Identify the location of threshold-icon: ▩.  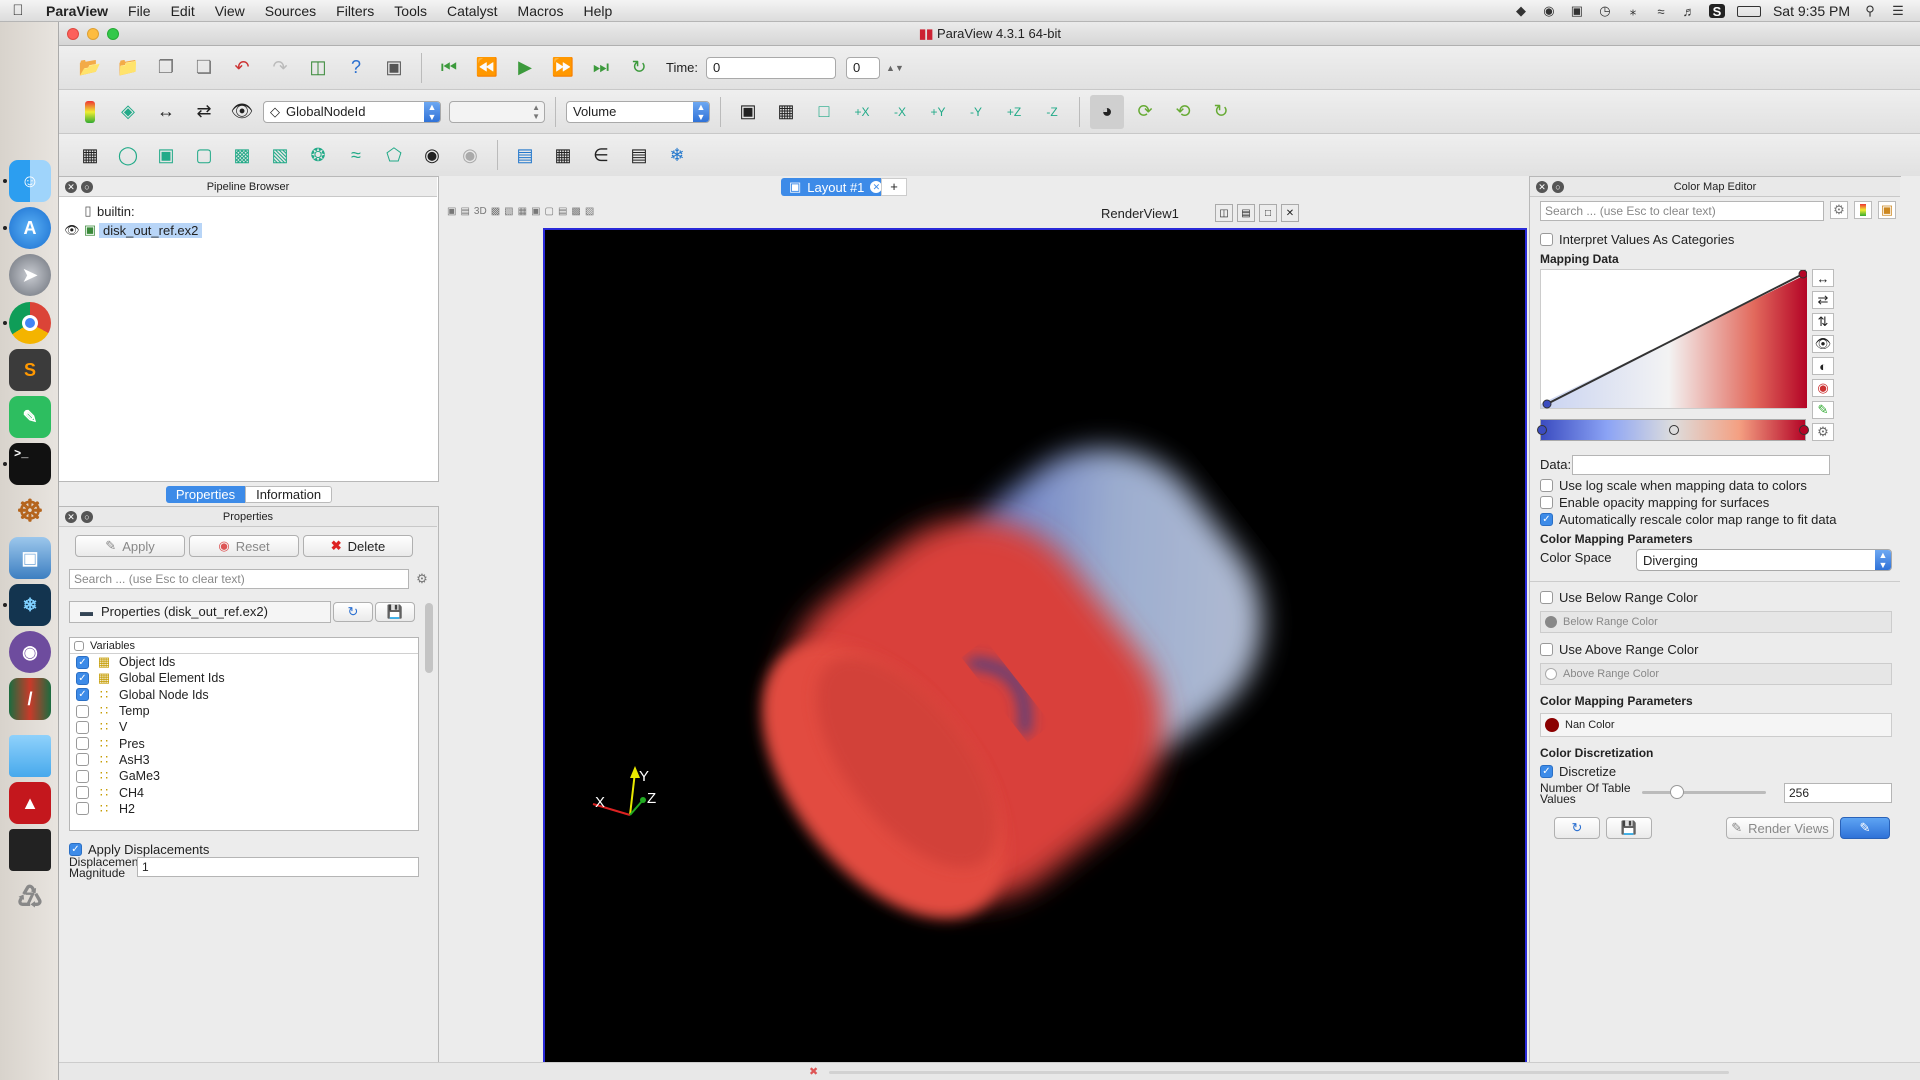
(242, 155).